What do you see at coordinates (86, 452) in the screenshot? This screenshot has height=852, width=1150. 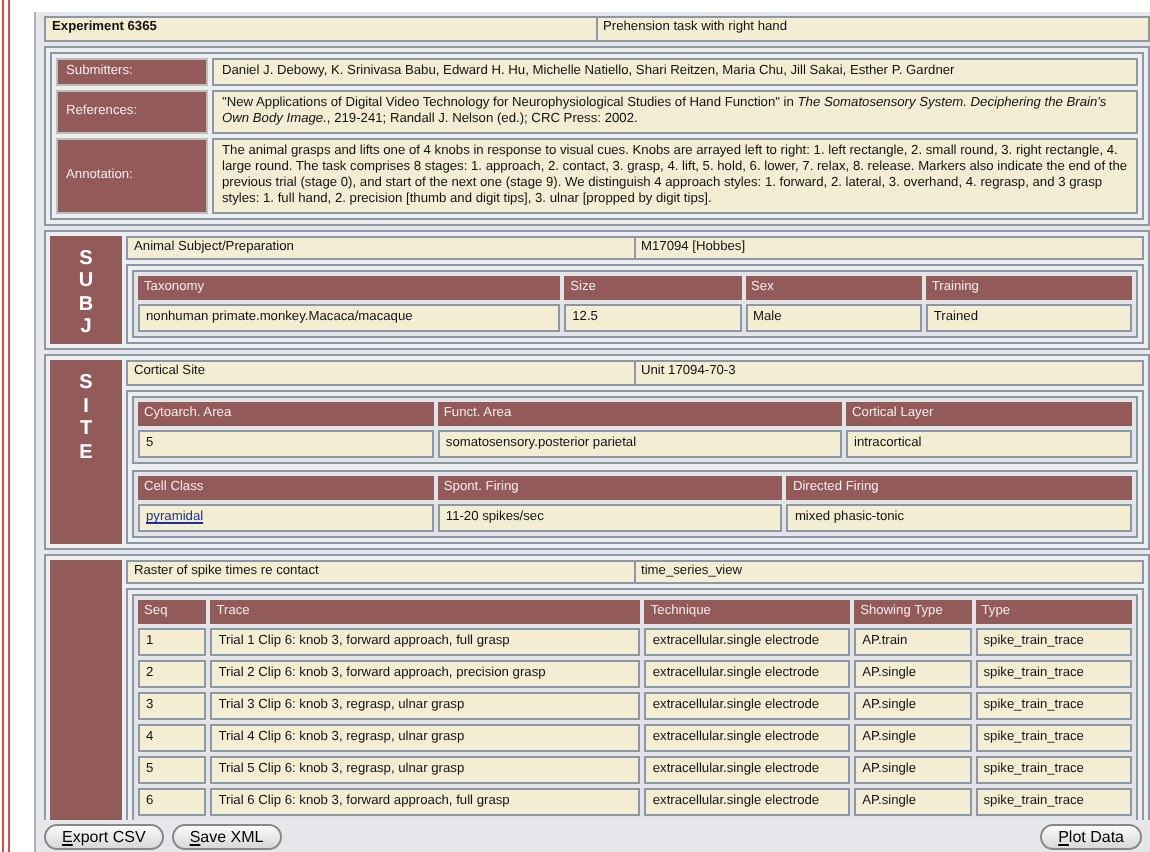 I see `section-side-label: SITE` at bounding box center [86, 452].